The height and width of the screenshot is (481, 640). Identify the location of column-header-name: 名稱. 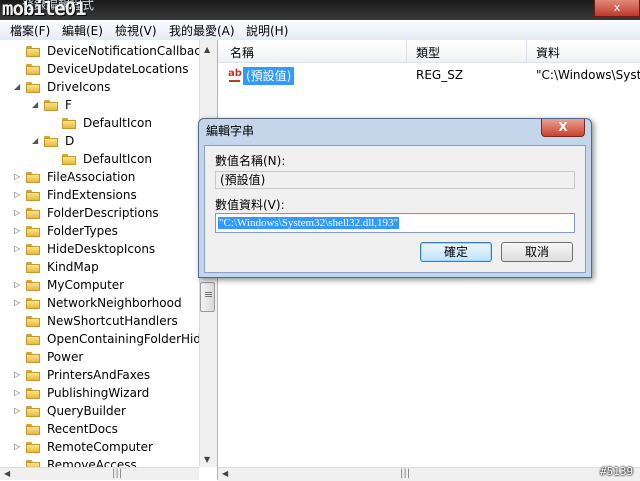
(242, 52).